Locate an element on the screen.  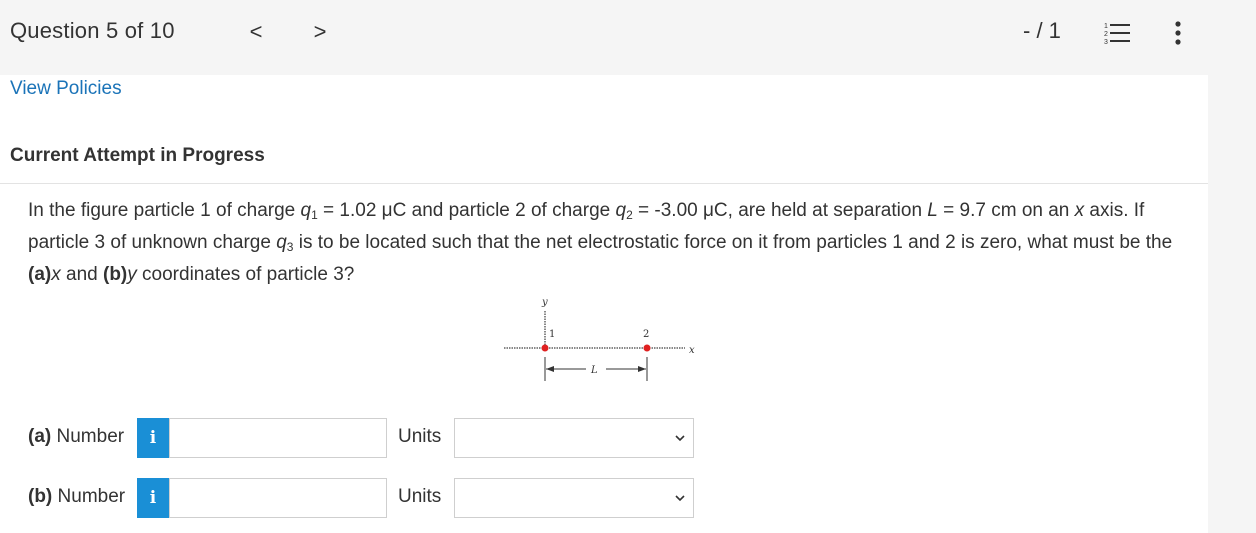
answer-a-units-select is located at coordinates (574, 438).